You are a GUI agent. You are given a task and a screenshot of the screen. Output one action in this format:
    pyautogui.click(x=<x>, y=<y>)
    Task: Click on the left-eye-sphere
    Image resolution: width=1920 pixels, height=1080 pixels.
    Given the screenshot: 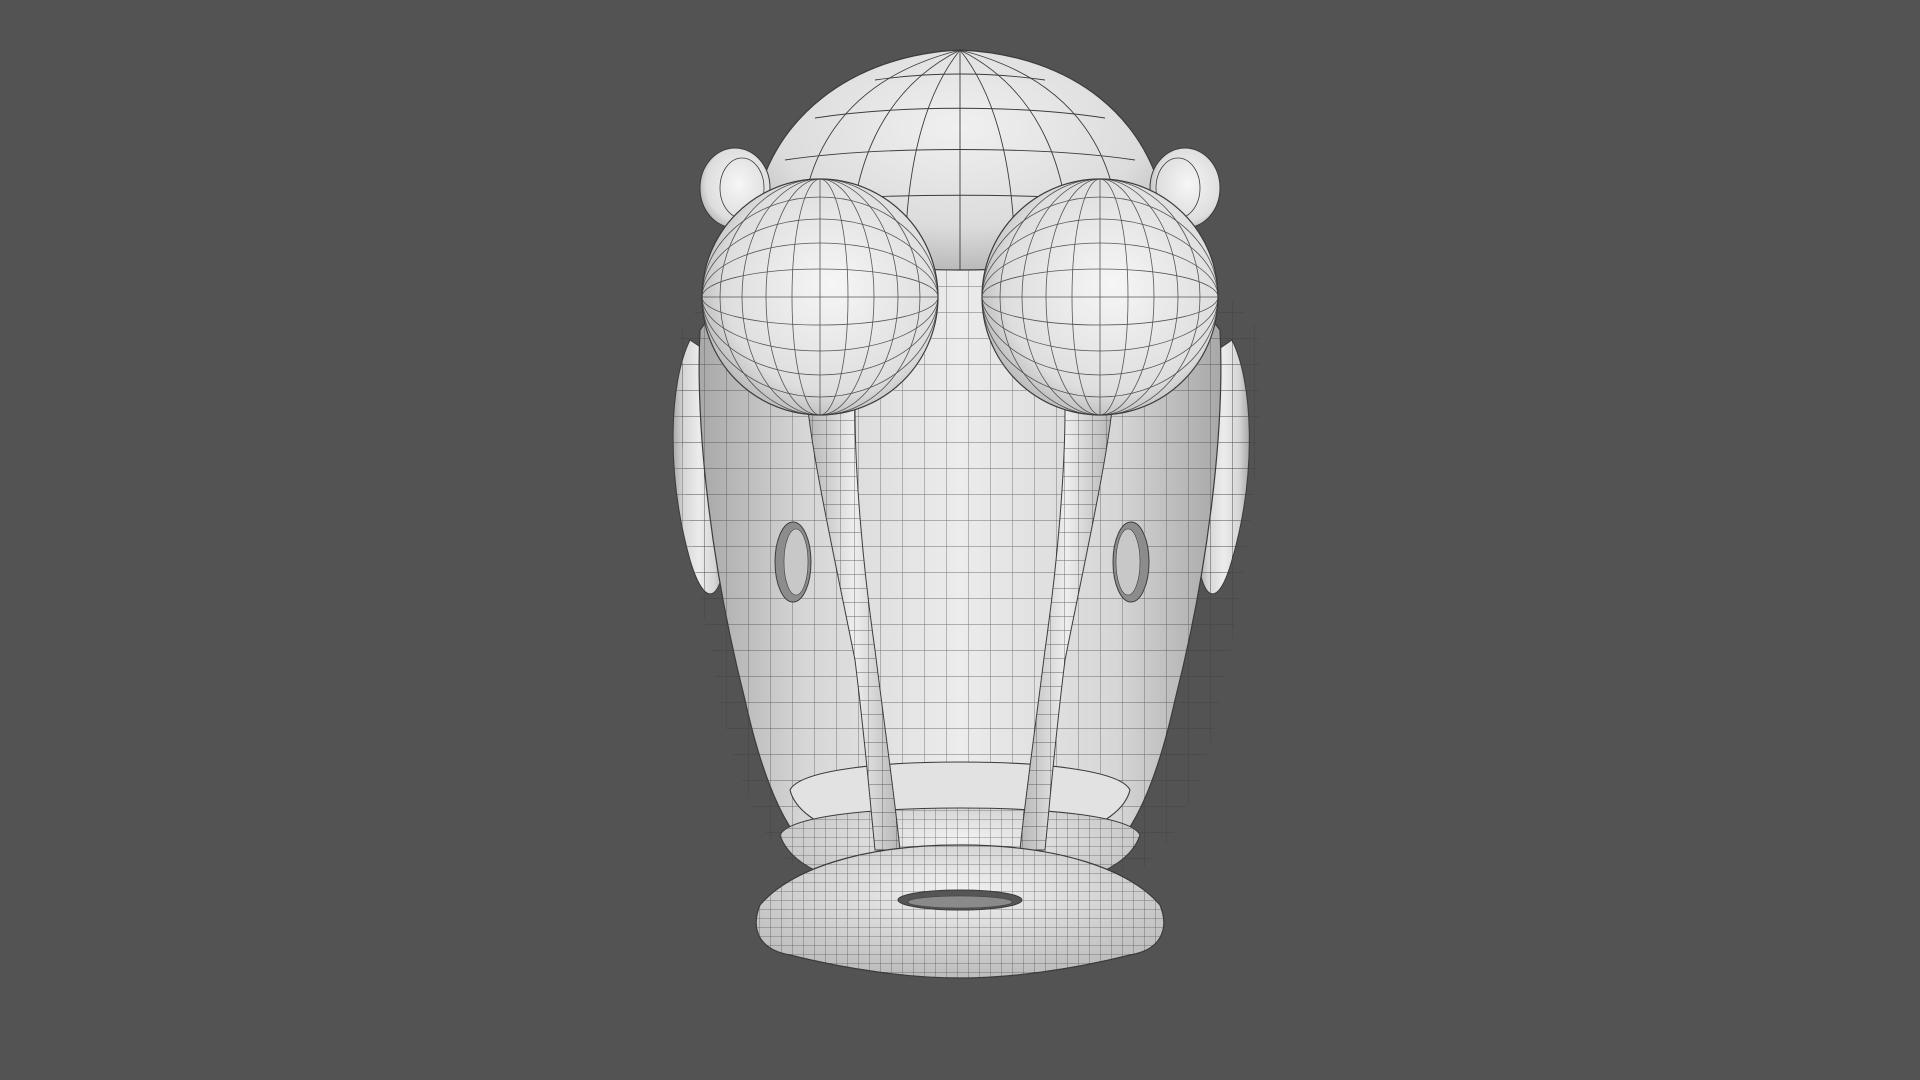 What is the action you would take?
    pyautogui.click(x=820, y=297)
    